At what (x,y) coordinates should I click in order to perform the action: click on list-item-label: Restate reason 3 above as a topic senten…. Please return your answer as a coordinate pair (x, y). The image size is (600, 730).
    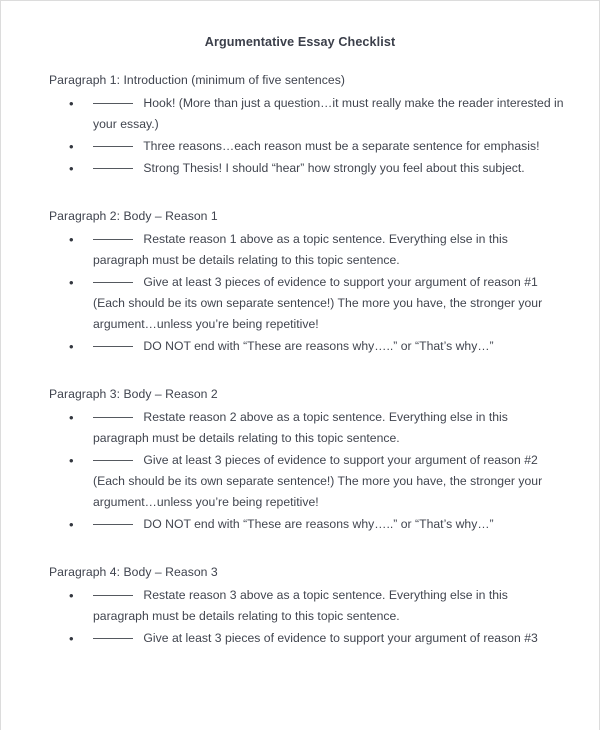
    Looking at the image, I should click on (300, 605).